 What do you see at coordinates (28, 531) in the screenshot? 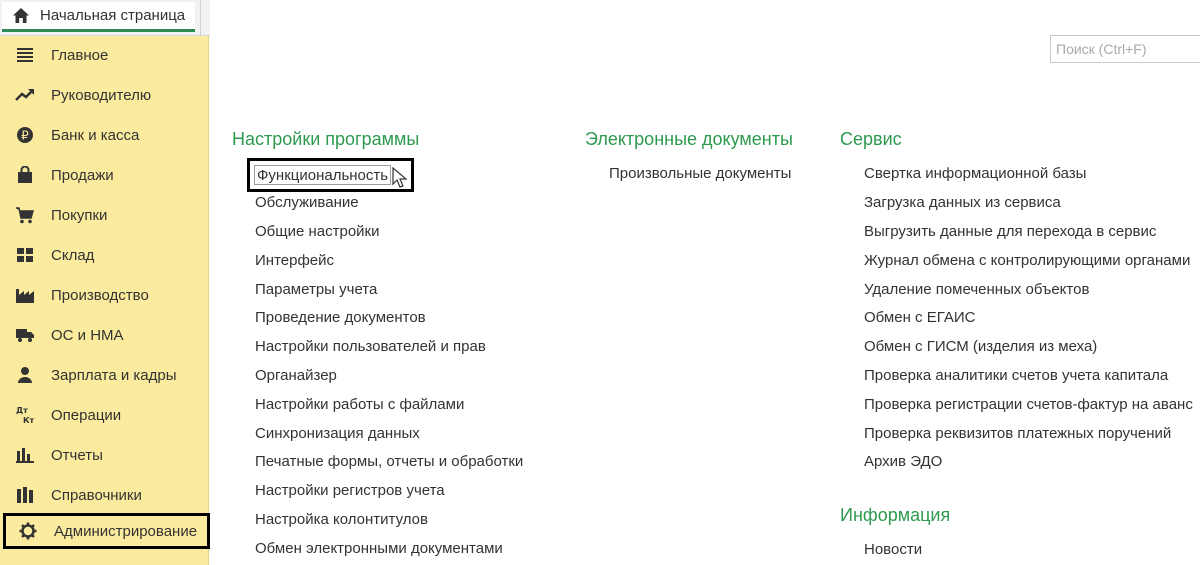
I see `gear-icon` at bounding box center [28, 531].